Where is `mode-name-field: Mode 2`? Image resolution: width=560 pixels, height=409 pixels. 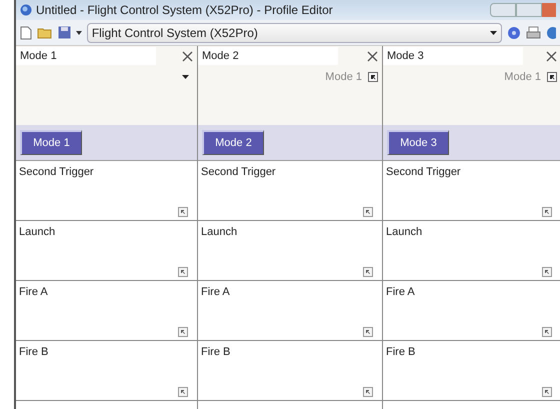
mode-name-field: Mode 2 is located at coordinates (268, 56).